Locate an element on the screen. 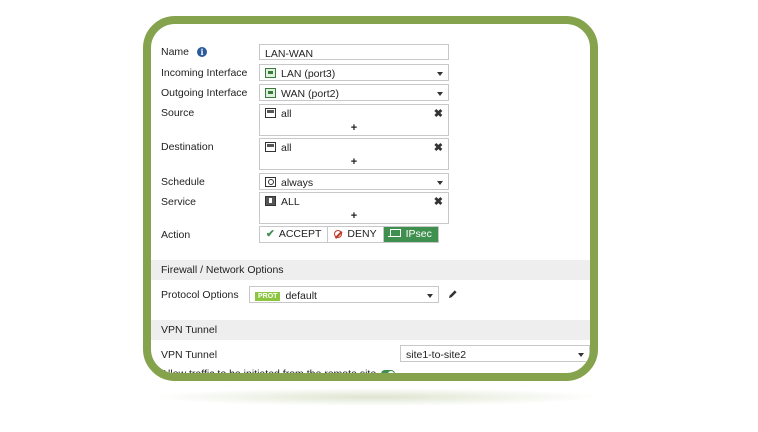 The width and height of the screenshot is (758, 432). firewall-section-header: Firewall / Network Options is located at coordinates (370, 270).